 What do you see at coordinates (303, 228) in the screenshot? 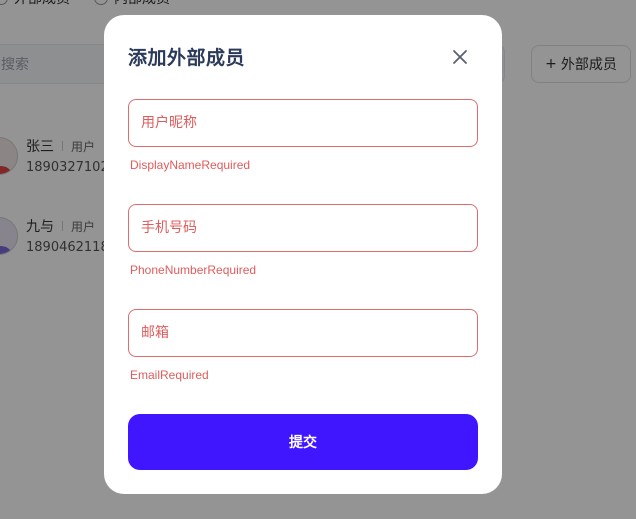
I see `phone-number-input` at bounding box center [303, 228].